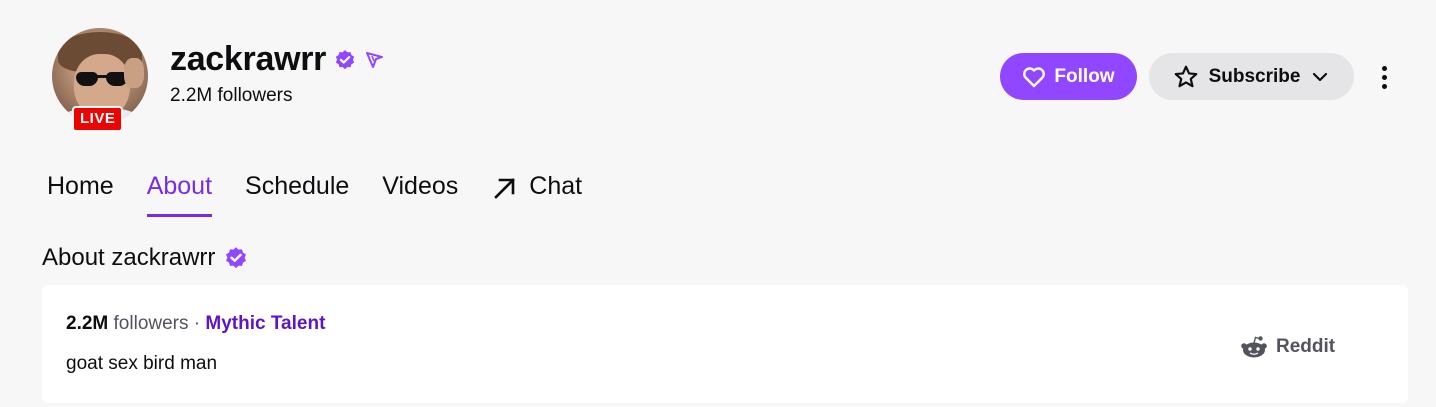  I want to click on subscribe-button: Subscribe, so click(1251, 76).